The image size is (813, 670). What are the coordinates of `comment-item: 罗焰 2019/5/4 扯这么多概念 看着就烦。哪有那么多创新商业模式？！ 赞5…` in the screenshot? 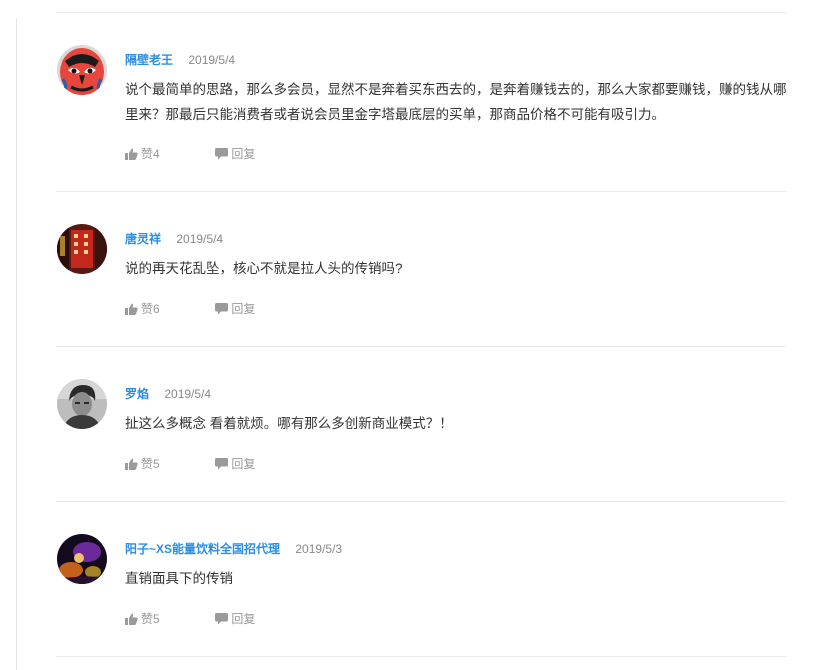 It's located at (421, 429).